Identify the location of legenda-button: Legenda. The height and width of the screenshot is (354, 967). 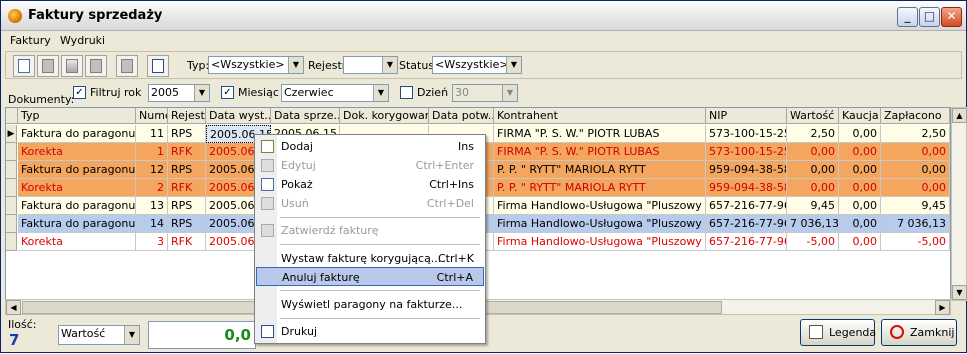
(838, 332).